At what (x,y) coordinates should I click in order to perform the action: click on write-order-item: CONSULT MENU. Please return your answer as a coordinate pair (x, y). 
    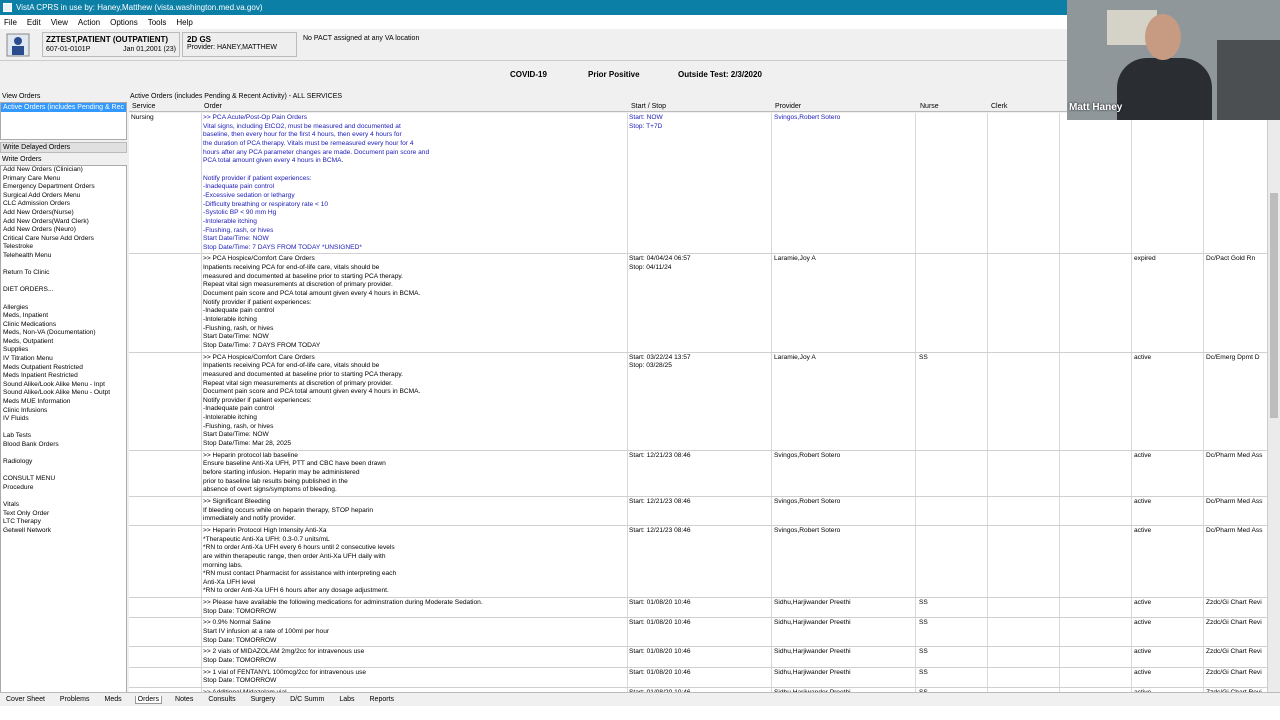
    Looking at the image, I should click on (64, 479).